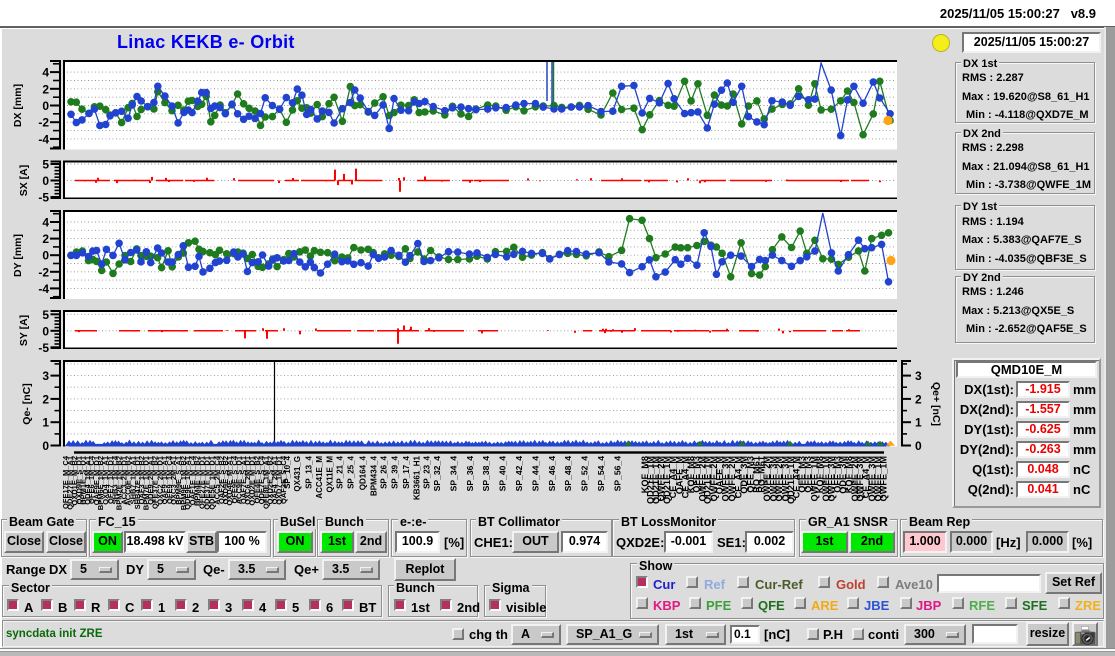  I want to click on svg-text: SP_23_4, so click(427, 471).